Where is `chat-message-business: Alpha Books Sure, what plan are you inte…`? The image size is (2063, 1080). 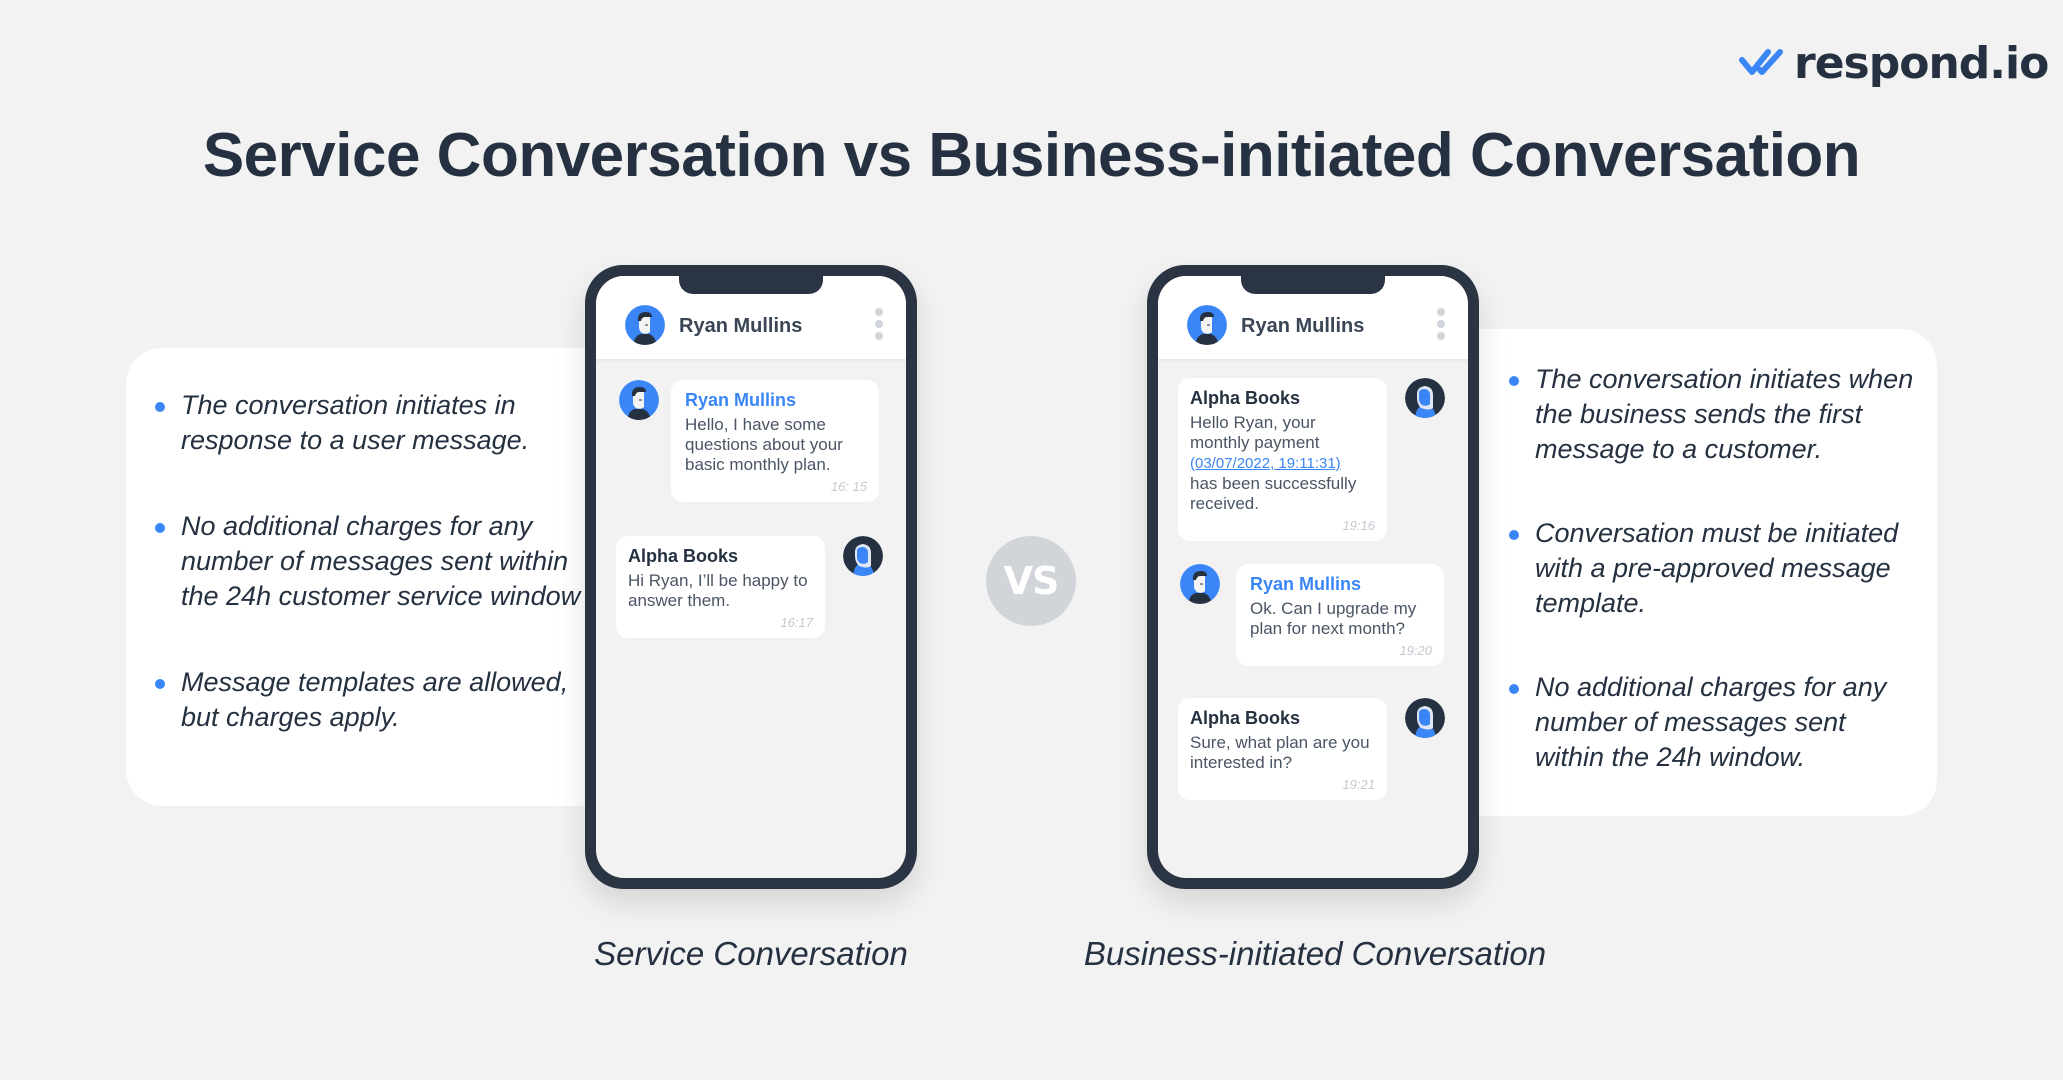 chat-message-business: Alpha Books Sure, what plan are you inte… is located at coordinates (1311, 749).